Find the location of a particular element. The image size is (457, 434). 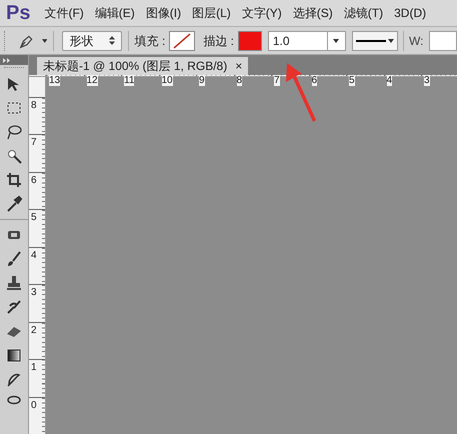

menu-item: 图像(I) is located at coordinates (164, 13).